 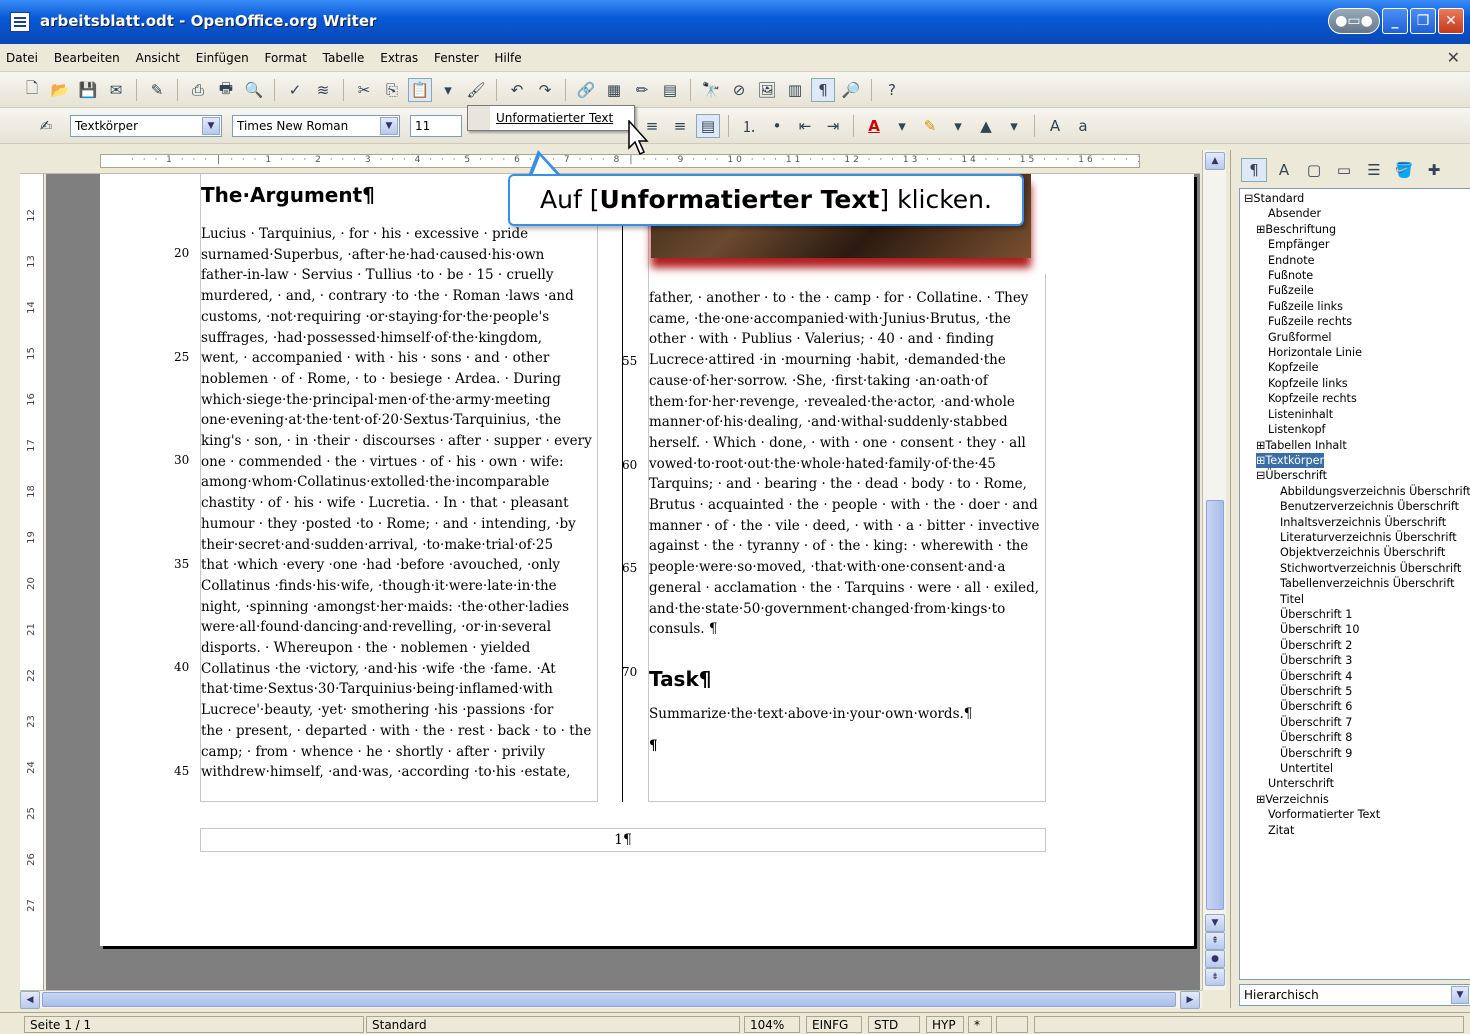 What do you see at coordinates (1344, 170) in the screenshot?
I see `page-styles-icon: ▭` at bounding box center [1344, 170].